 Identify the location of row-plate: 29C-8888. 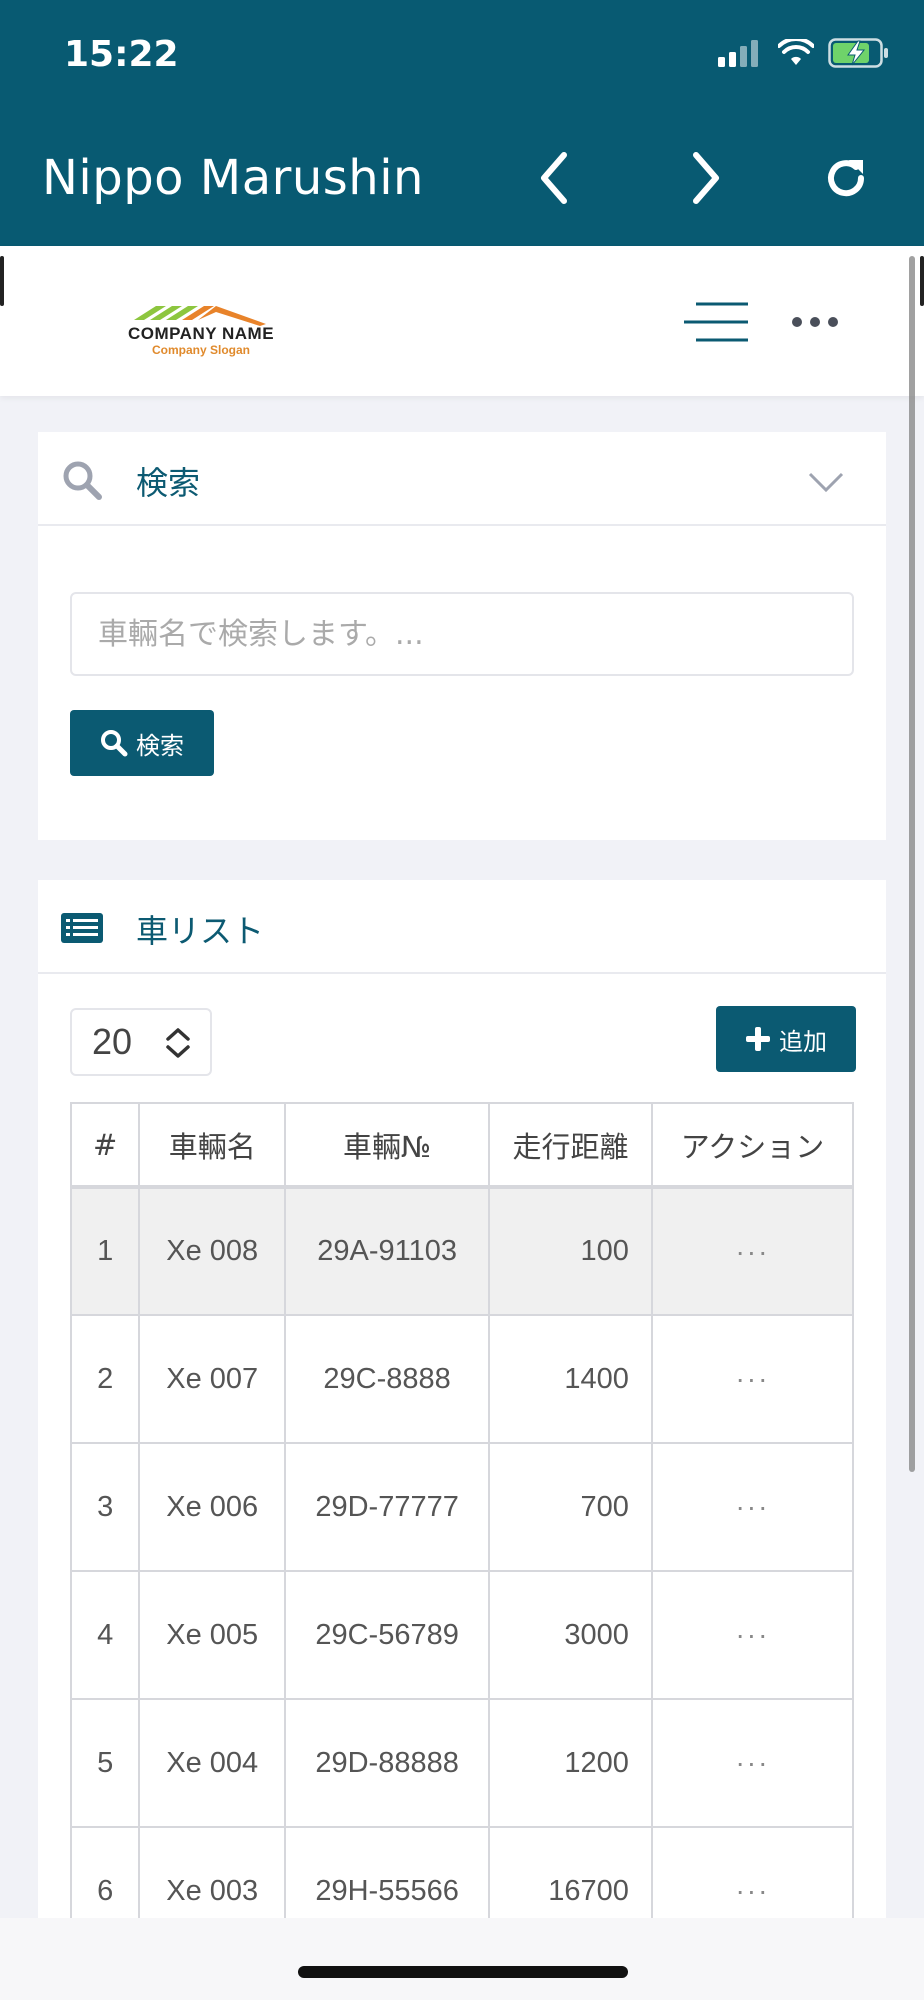
(387, 1379).